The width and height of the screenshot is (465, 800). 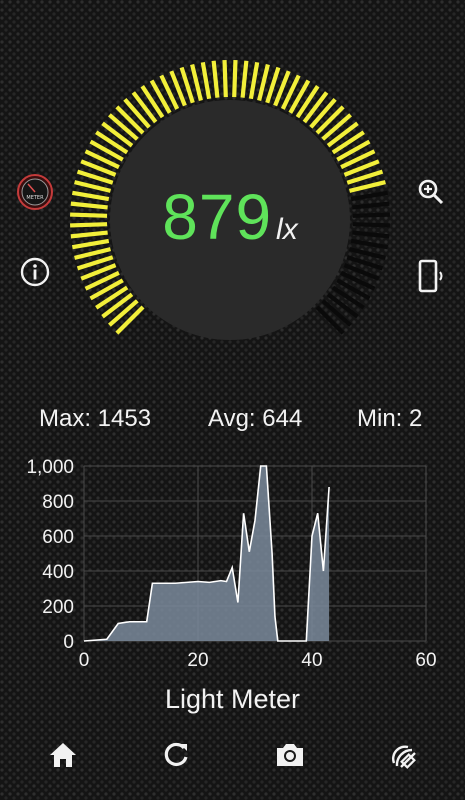 I want to click on refresh-icon, so click(x=176, y=754).